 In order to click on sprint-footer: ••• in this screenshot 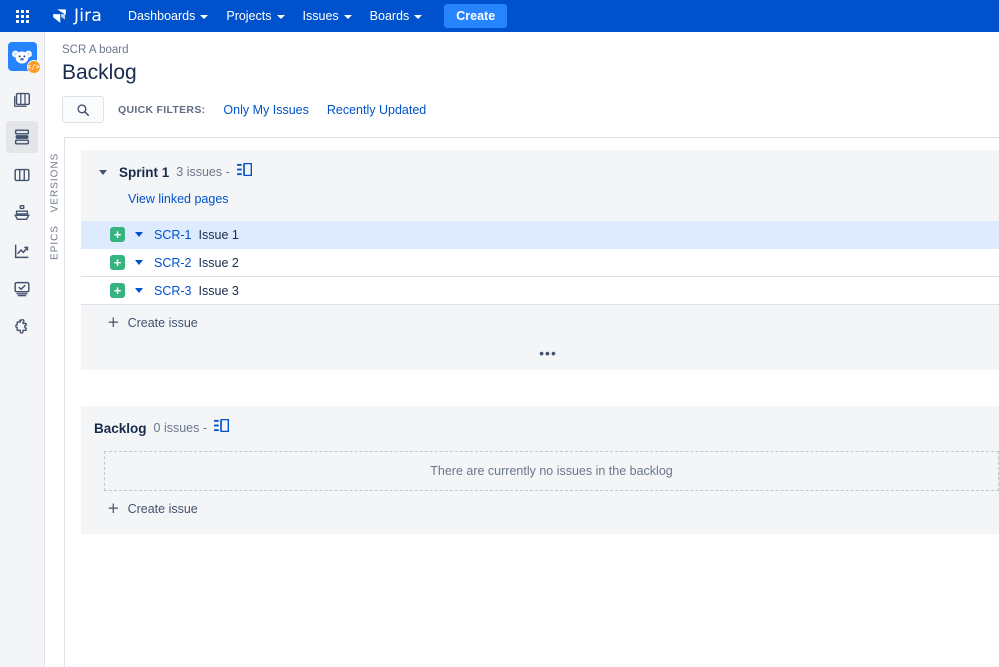, I will do `click(540, 353)`.